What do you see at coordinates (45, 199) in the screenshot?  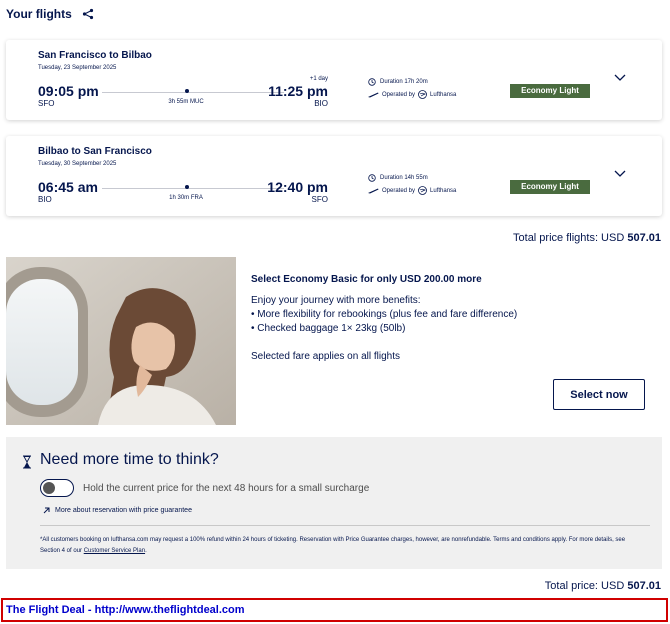 I see `departure-airport: BIO` at bounding box center [45, 199].